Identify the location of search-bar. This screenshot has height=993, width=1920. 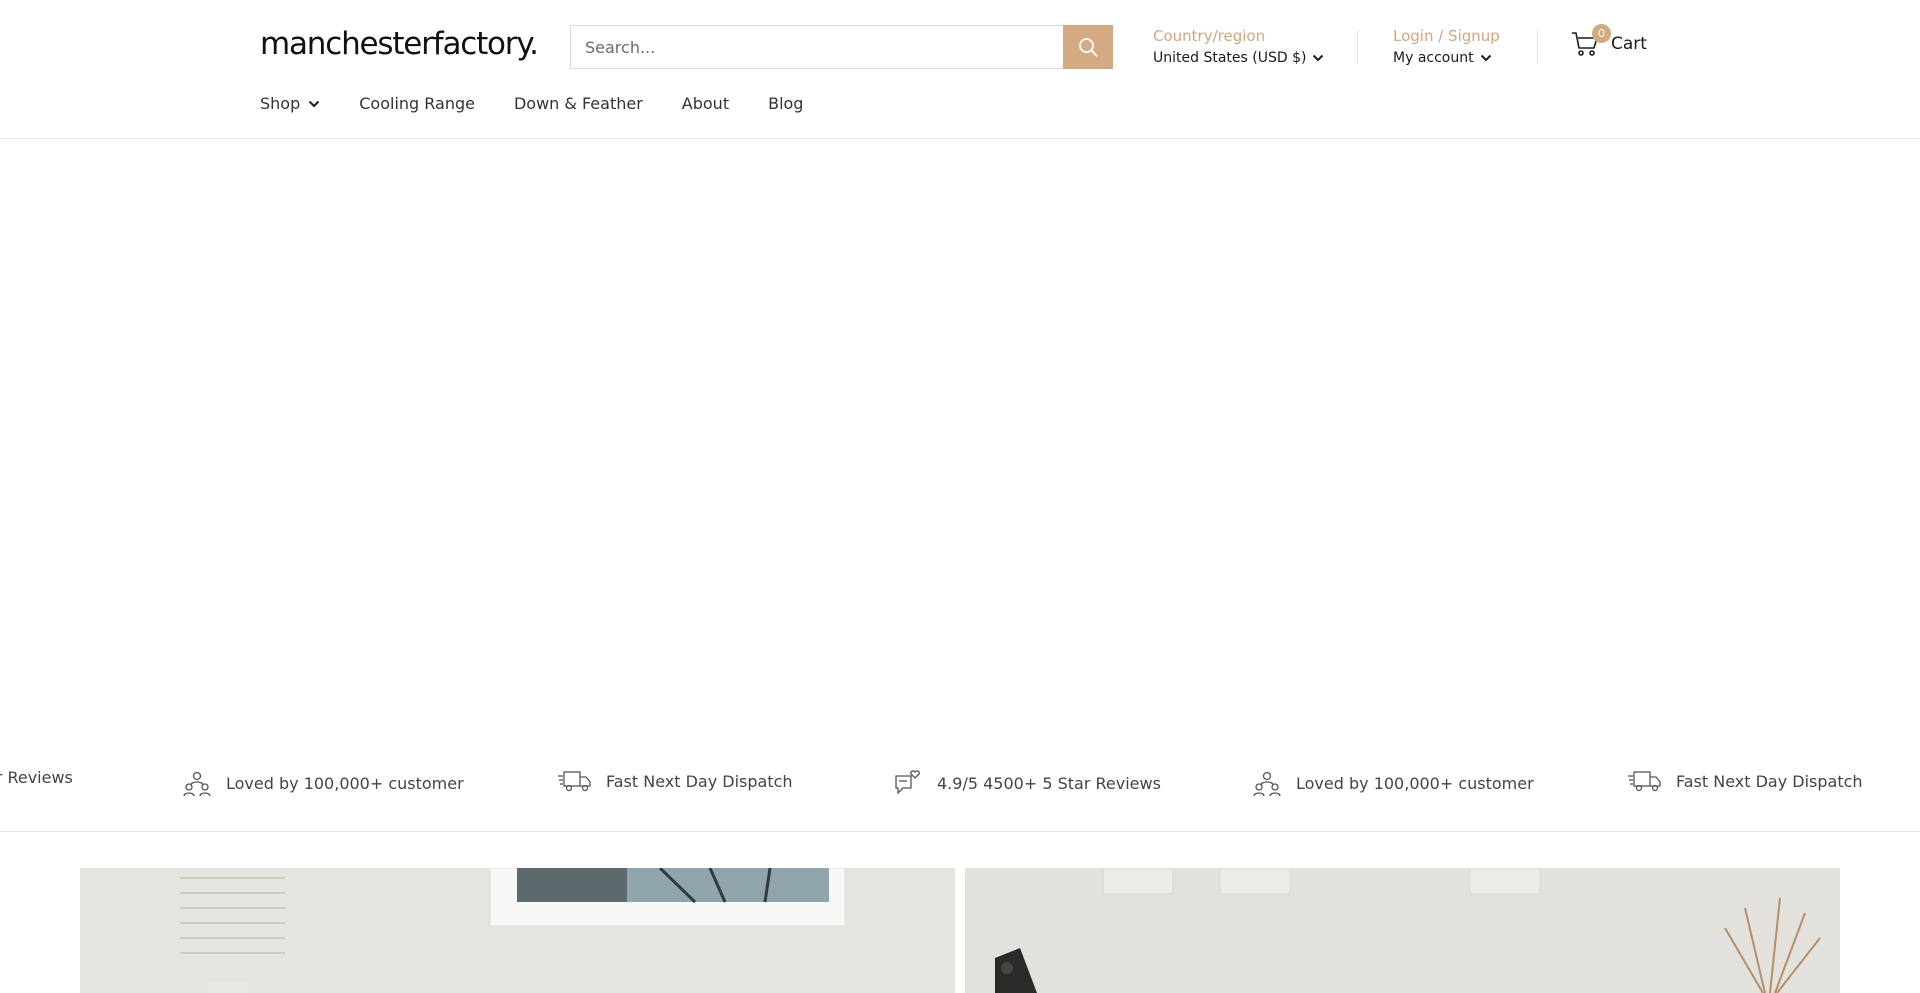
(841, 47).